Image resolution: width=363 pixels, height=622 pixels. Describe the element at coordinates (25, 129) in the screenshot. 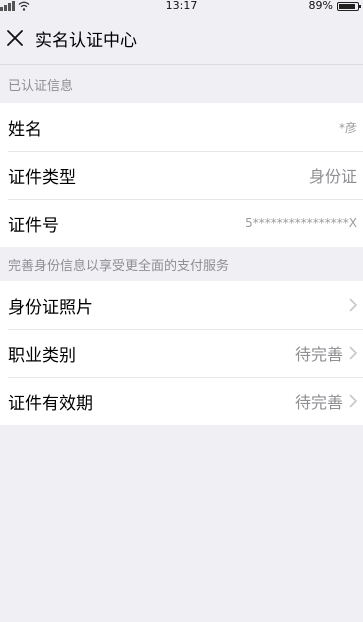

I see `row-label: 姓名` at that location.